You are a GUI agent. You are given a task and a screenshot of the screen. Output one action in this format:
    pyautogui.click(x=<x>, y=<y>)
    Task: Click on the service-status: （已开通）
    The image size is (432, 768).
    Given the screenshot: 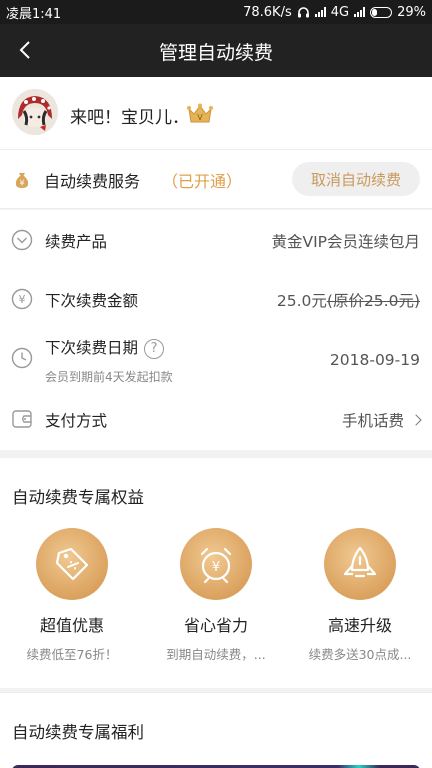 What is the action you would take?
    pyautogui.click(x=202, y=181)
    